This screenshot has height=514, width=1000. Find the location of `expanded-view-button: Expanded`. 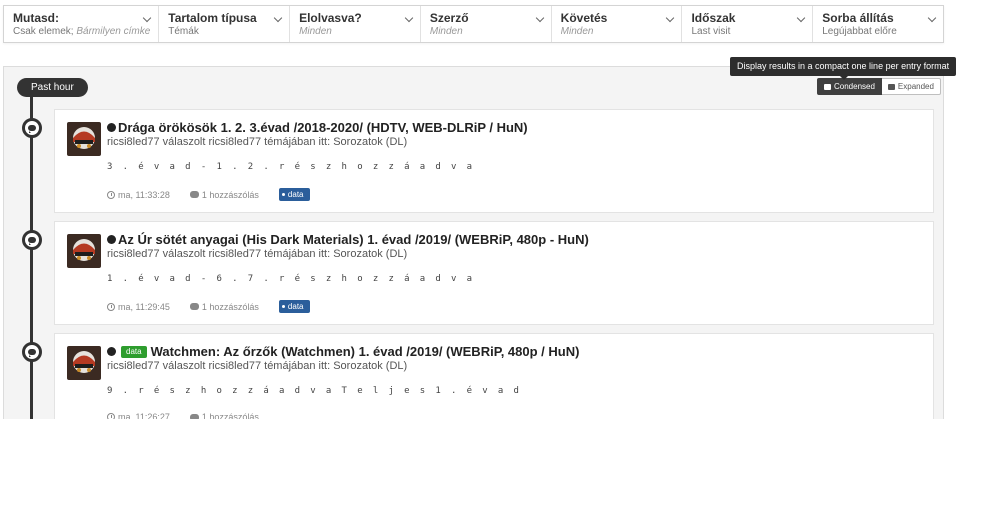

expanded-view-button: Expanded is located at coordinates (911, 86).